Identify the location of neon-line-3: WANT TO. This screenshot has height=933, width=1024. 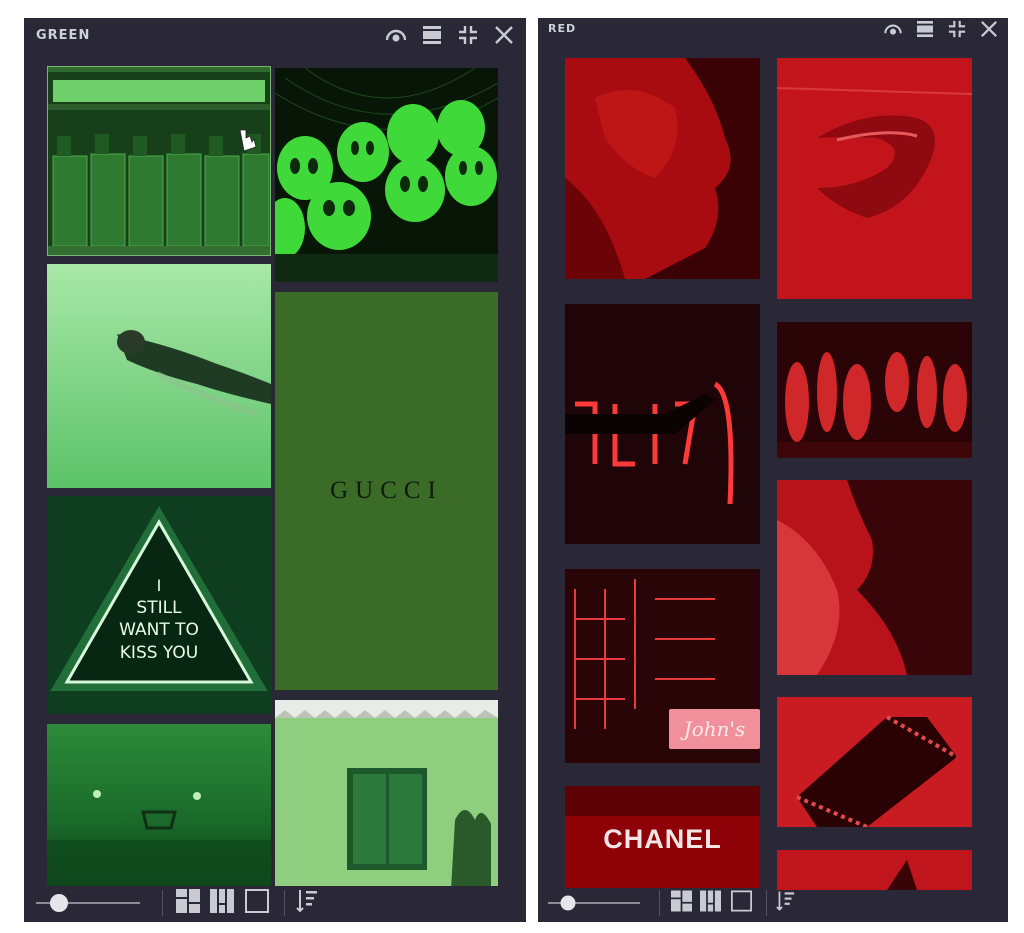
(159, 630).